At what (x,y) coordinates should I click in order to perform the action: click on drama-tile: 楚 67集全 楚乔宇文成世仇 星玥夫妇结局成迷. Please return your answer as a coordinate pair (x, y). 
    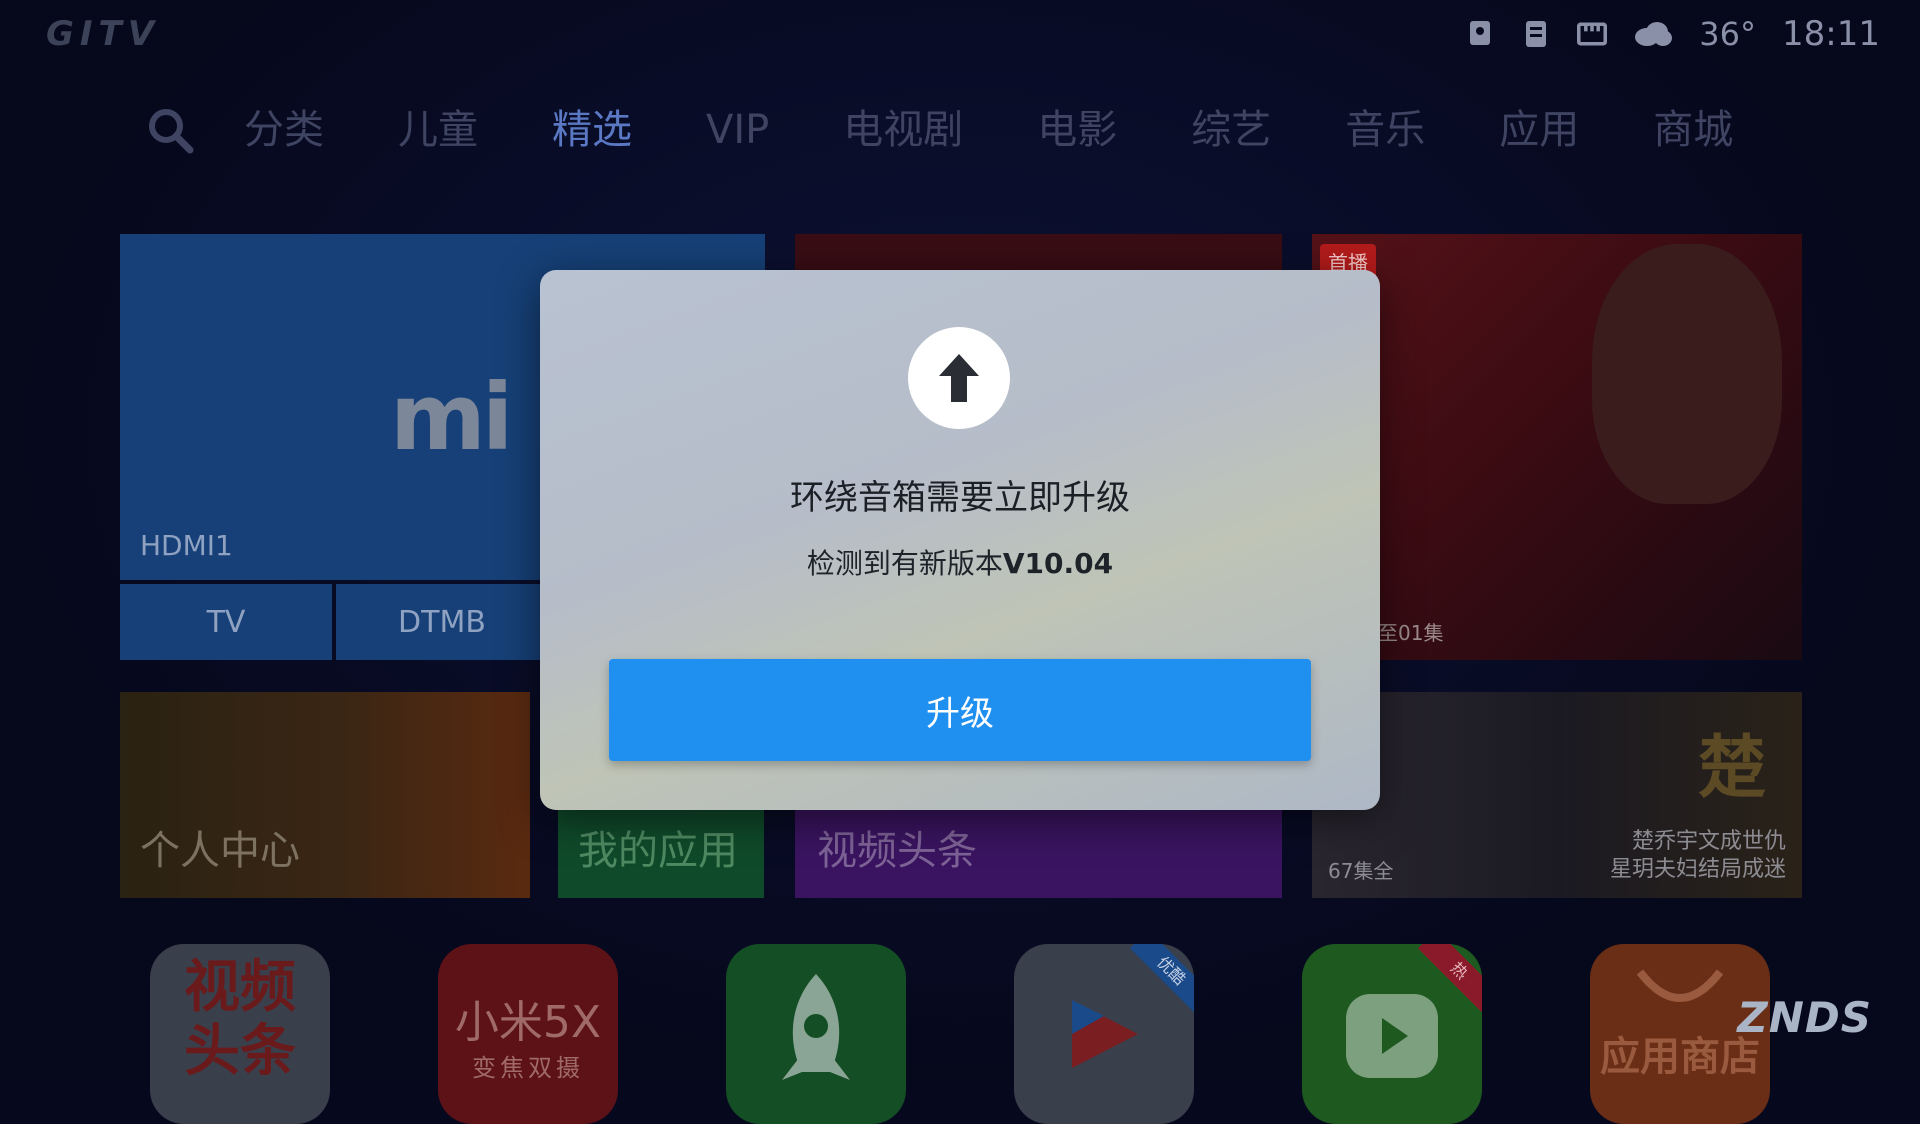
    Looking at the image, I should click on (1557, 795).